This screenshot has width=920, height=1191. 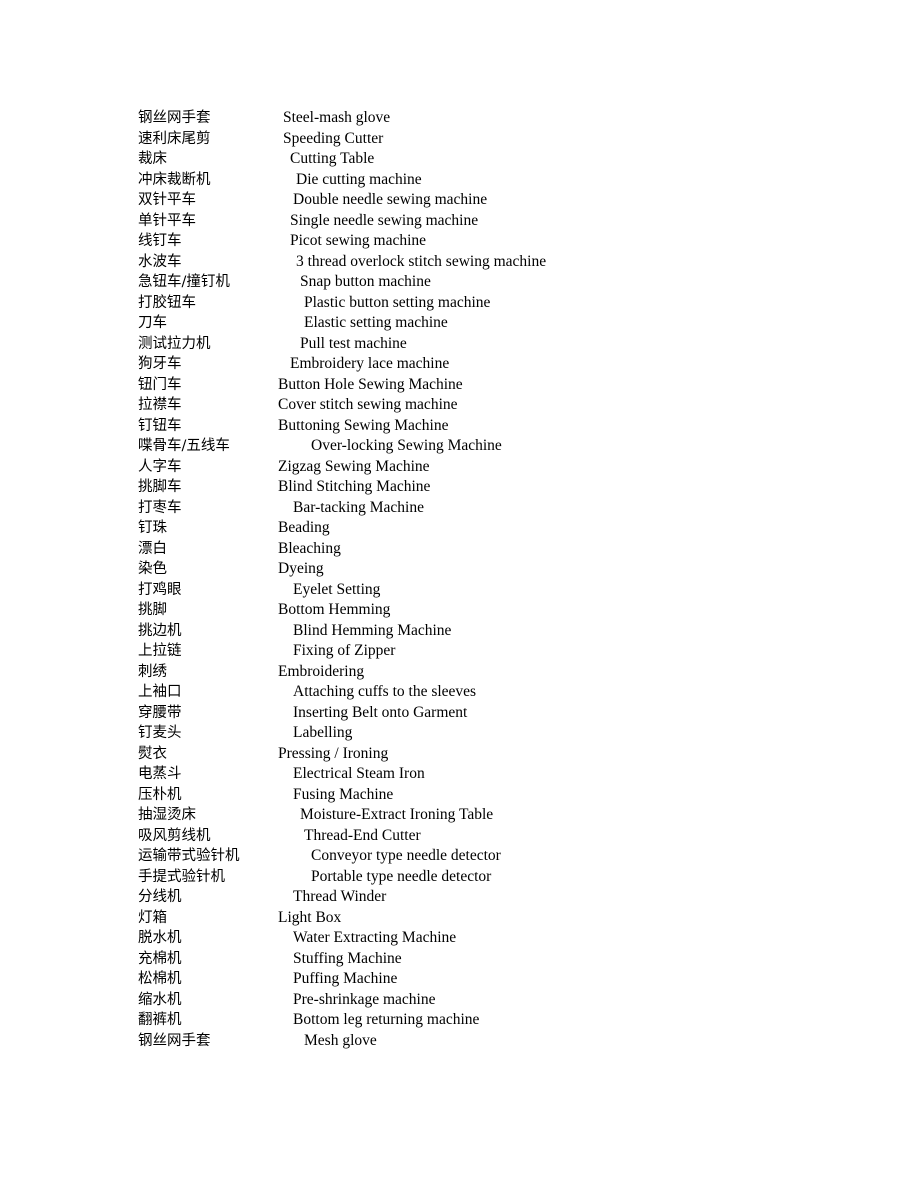 What do you see at coordinates (508, 221) in the screenshot?
I see `glossary-row: 单针平车 Single needle sewing machine` at bounding box center [508, 221].